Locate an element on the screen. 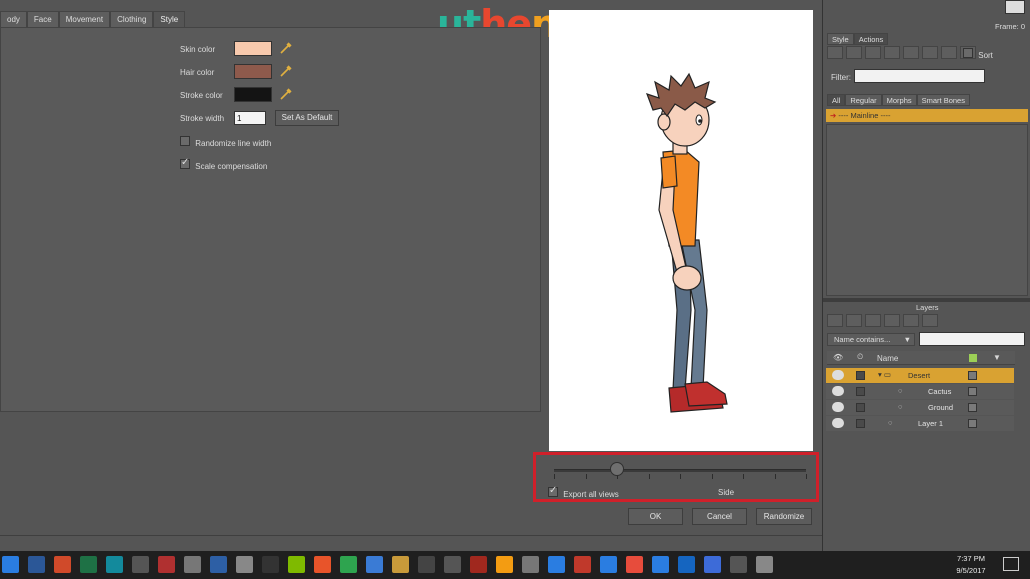 The width and height of the screenshot is (1030, 579). tab-actions: Actions is located at coordinates (871, 39).